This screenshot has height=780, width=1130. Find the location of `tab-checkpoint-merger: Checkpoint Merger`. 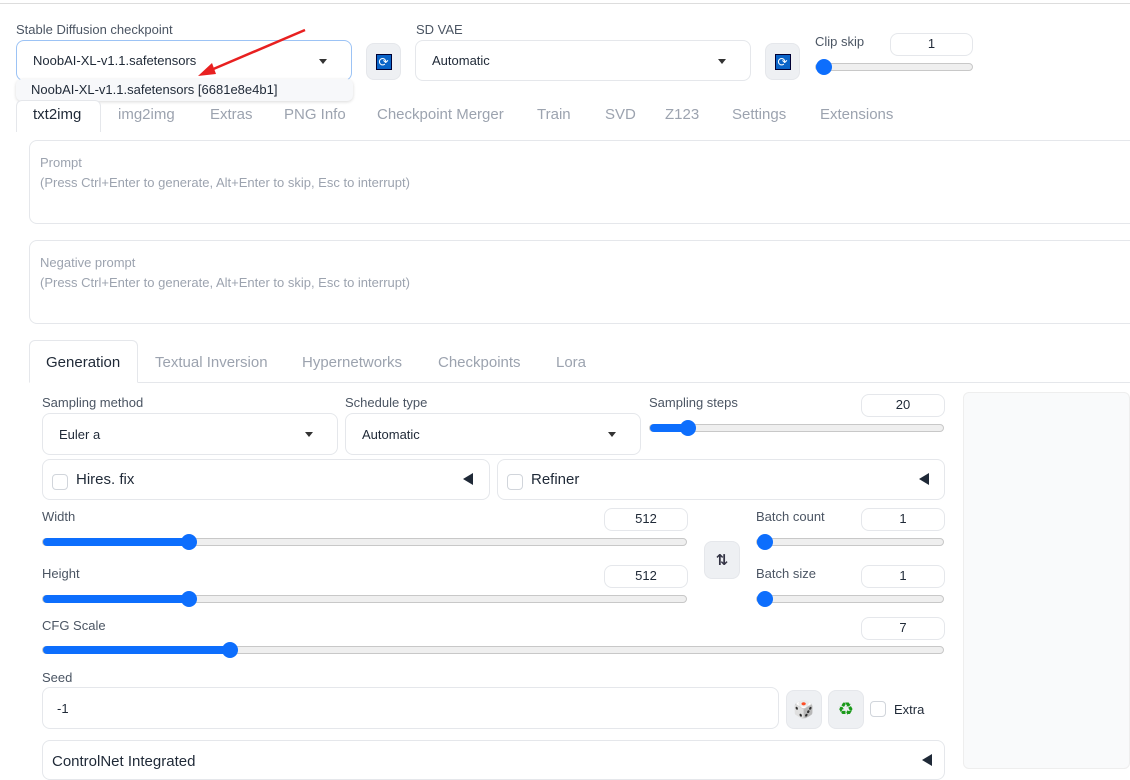

tab-checkpoint-merger: Checkpoint Merger is located at coordinates (440, 114).